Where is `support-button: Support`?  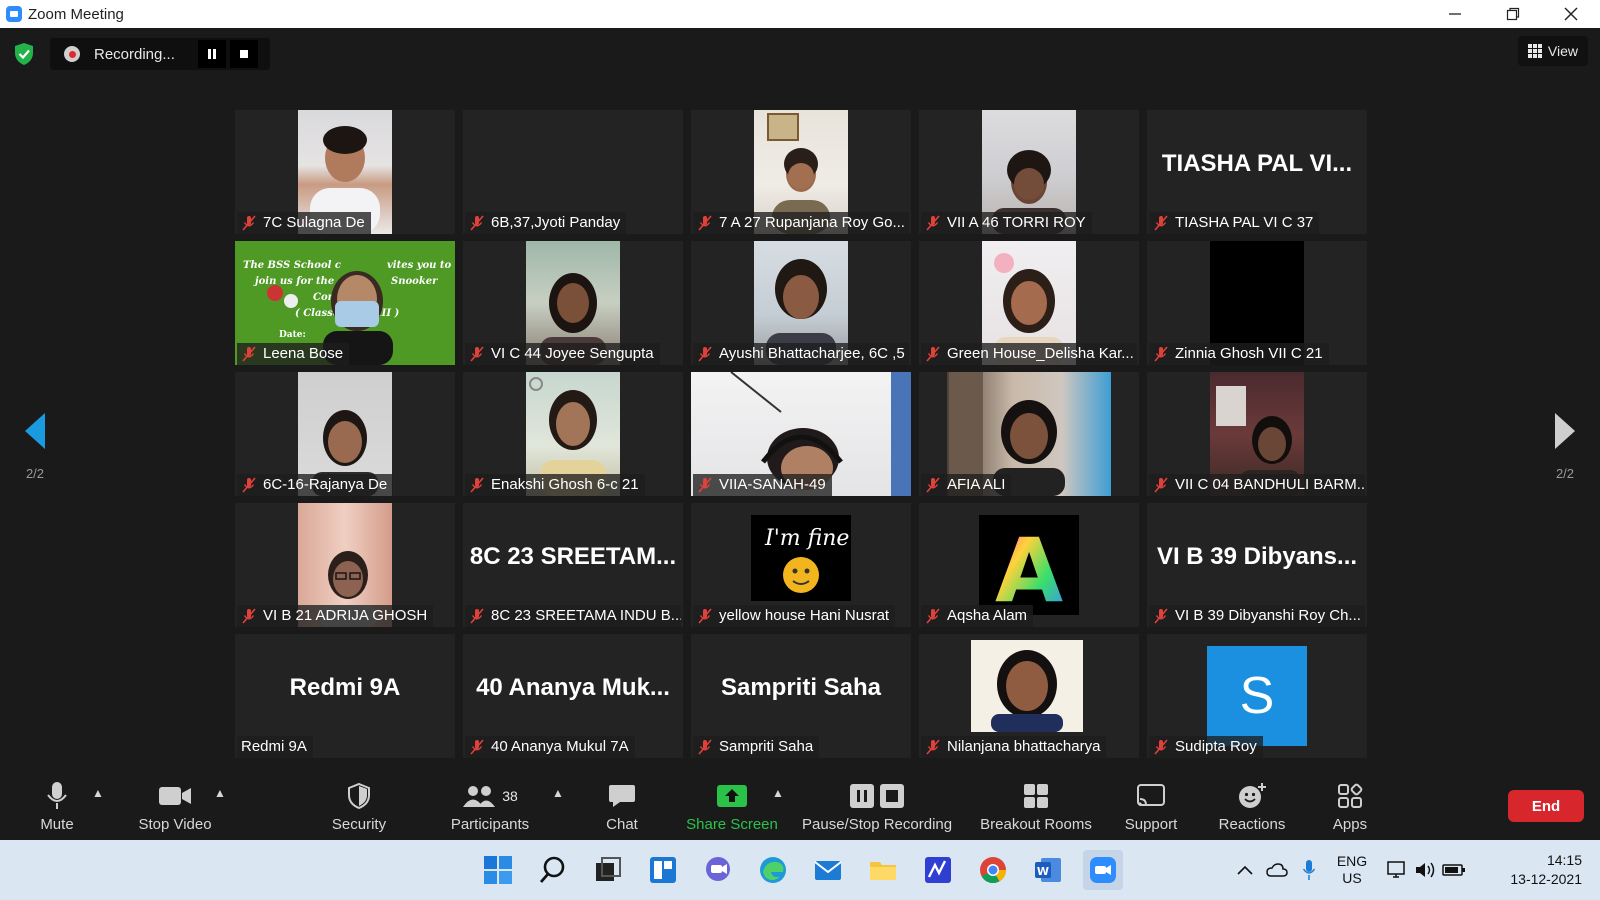 support-button: Support is located at coordinates (1151, 806).